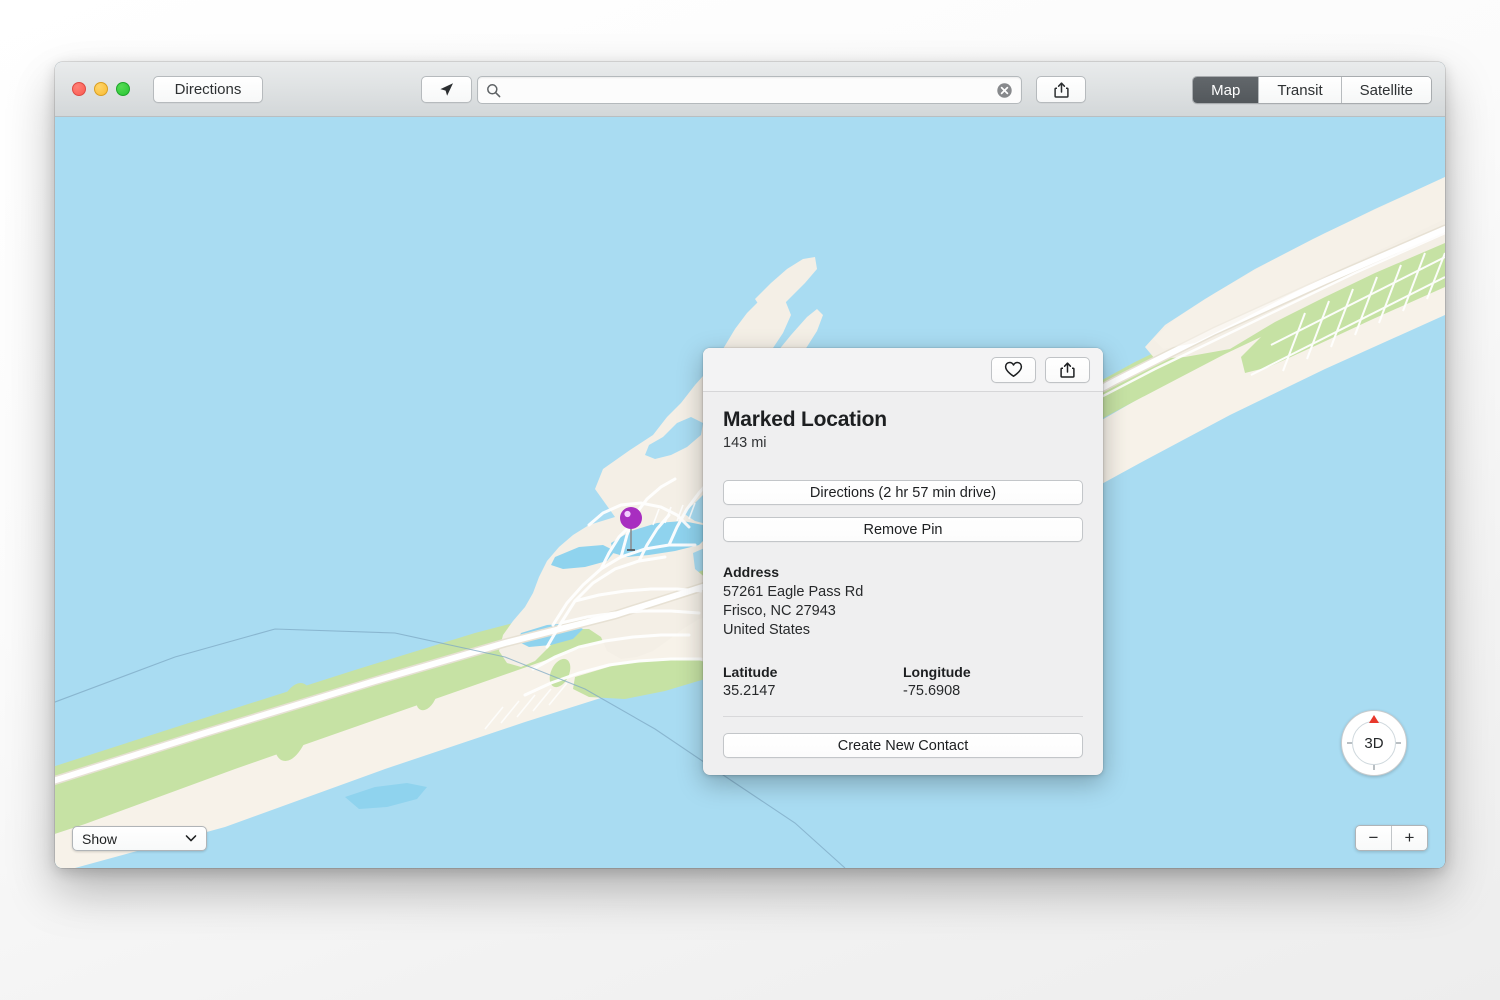 Image resolution: width=1500 pixels, height=1000 pixels. What do you see at coordinates (745, 443) in the screenshot?
I see `place-distance: 143 mi` at bounding box center [745, 443].